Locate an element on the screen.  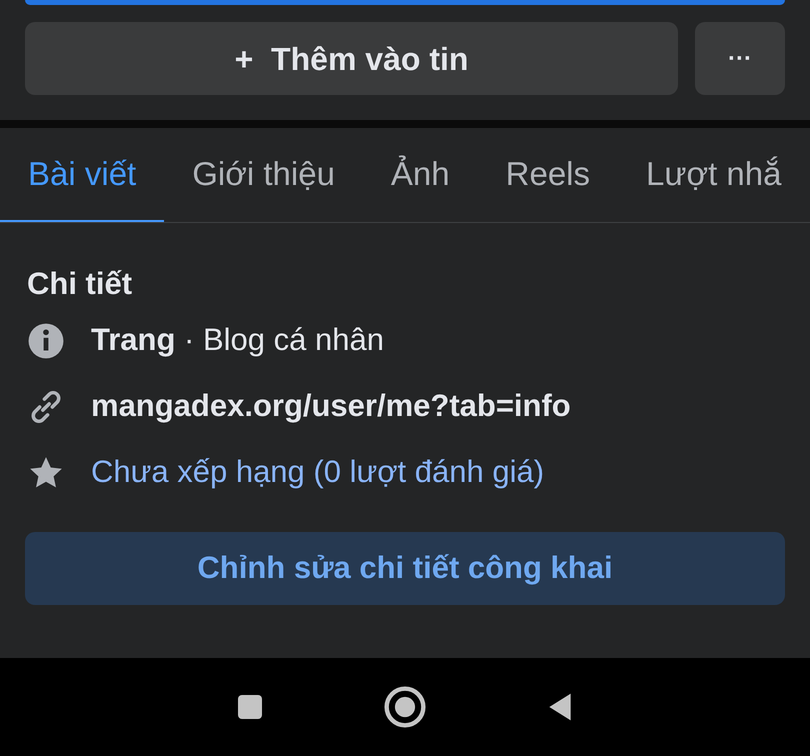
tab: Reels is located at coordinates (548, 175).